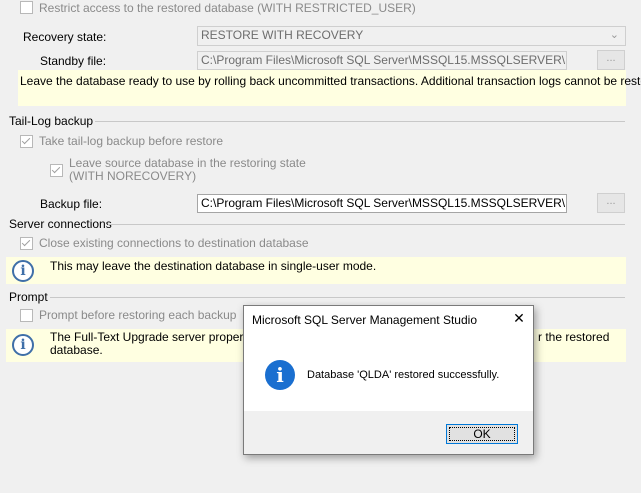 The image size is (641, 493). Describe the element at coordinates (51, 121) in the screenshot. I see `tail-log-section-title: Tail-Log backup` at that location.